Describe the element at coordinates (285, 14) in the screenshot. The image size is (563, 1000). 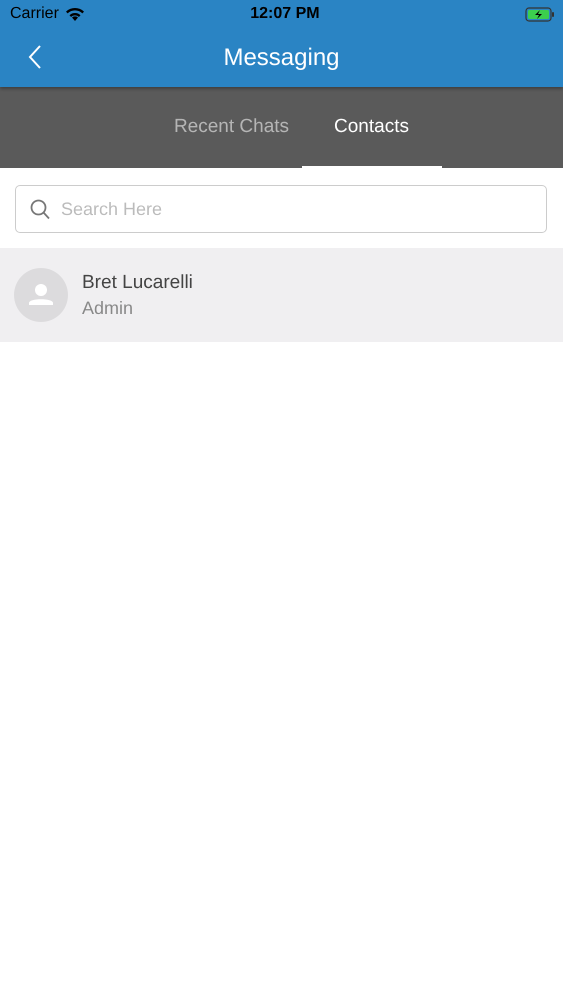
I see `status-time: 12:07 PM` at that location.